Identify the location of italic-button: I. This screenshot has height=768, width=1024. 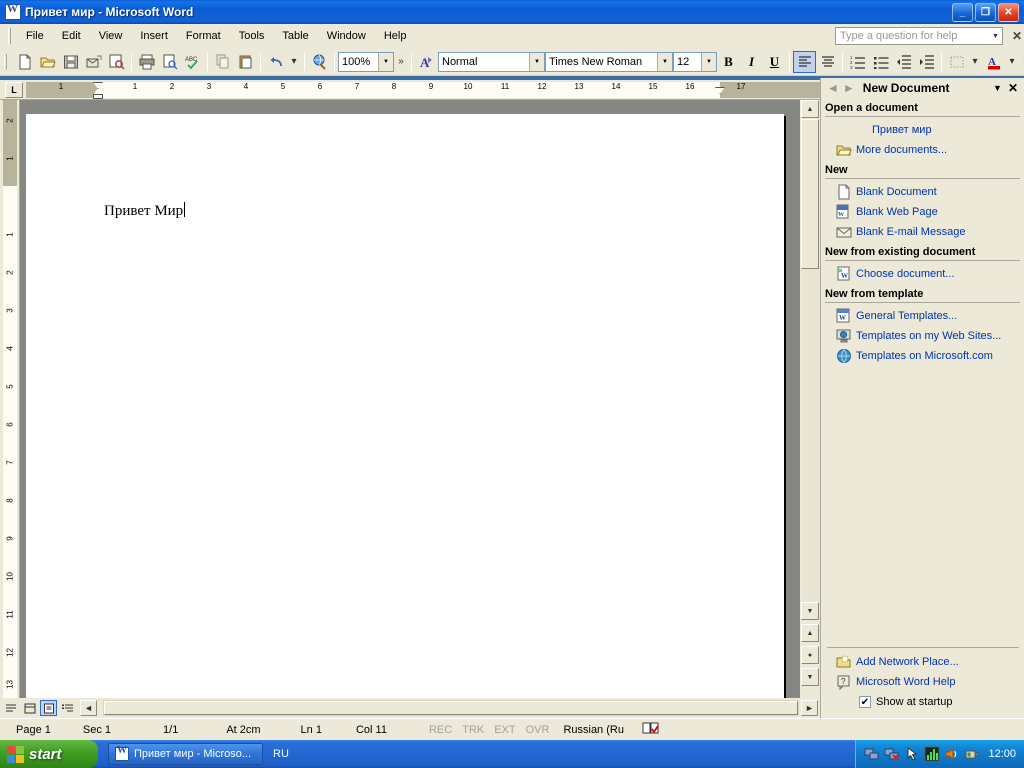
(751, 62).